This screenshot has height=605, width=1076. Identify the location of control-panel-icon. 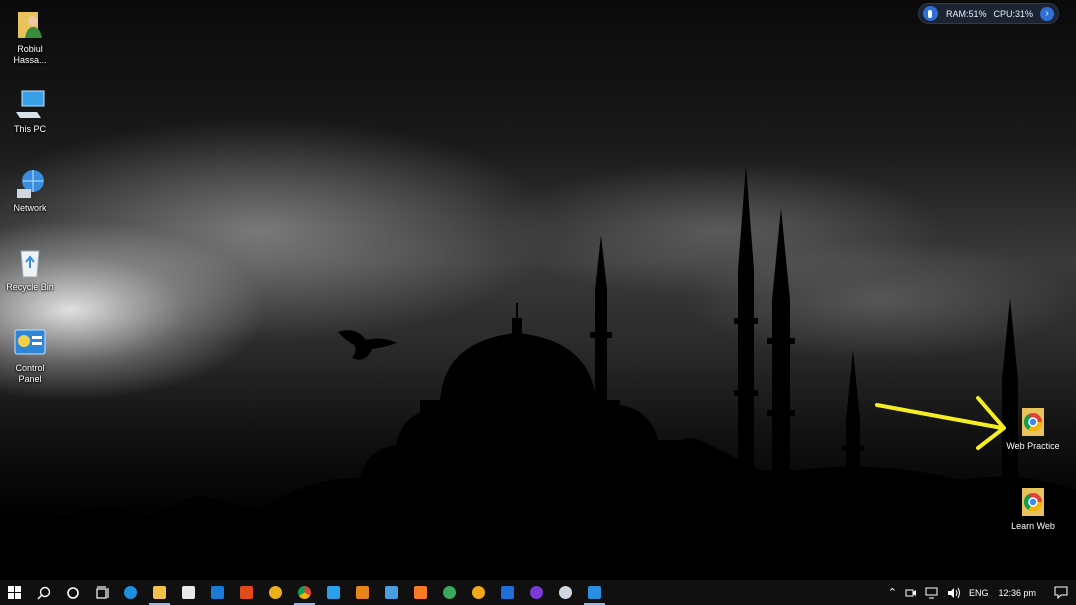
(30, 342).